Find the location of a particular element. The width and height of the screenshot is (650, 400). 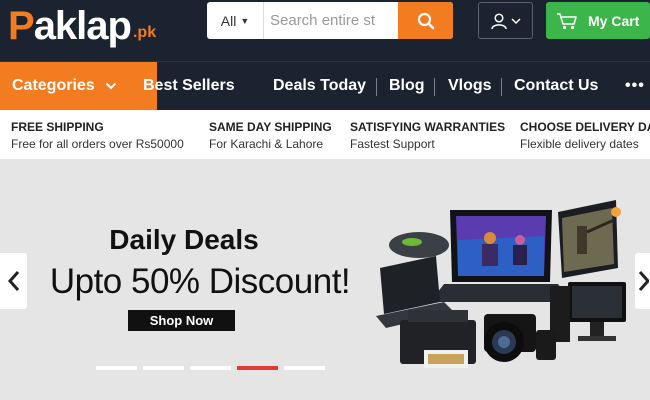

cart-icon is located at coordinates (567, 20).